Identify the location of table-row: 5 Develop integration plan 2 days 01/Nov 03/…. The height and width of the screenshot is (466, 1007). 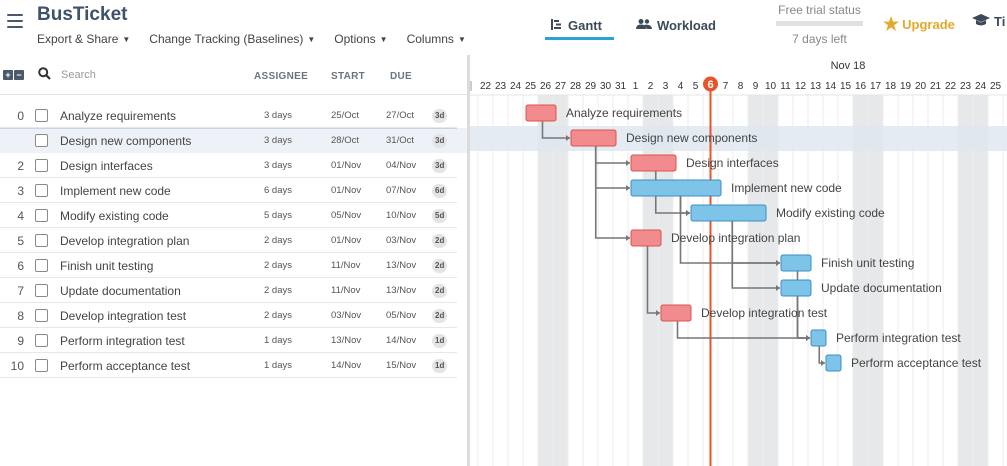
(233, 240).